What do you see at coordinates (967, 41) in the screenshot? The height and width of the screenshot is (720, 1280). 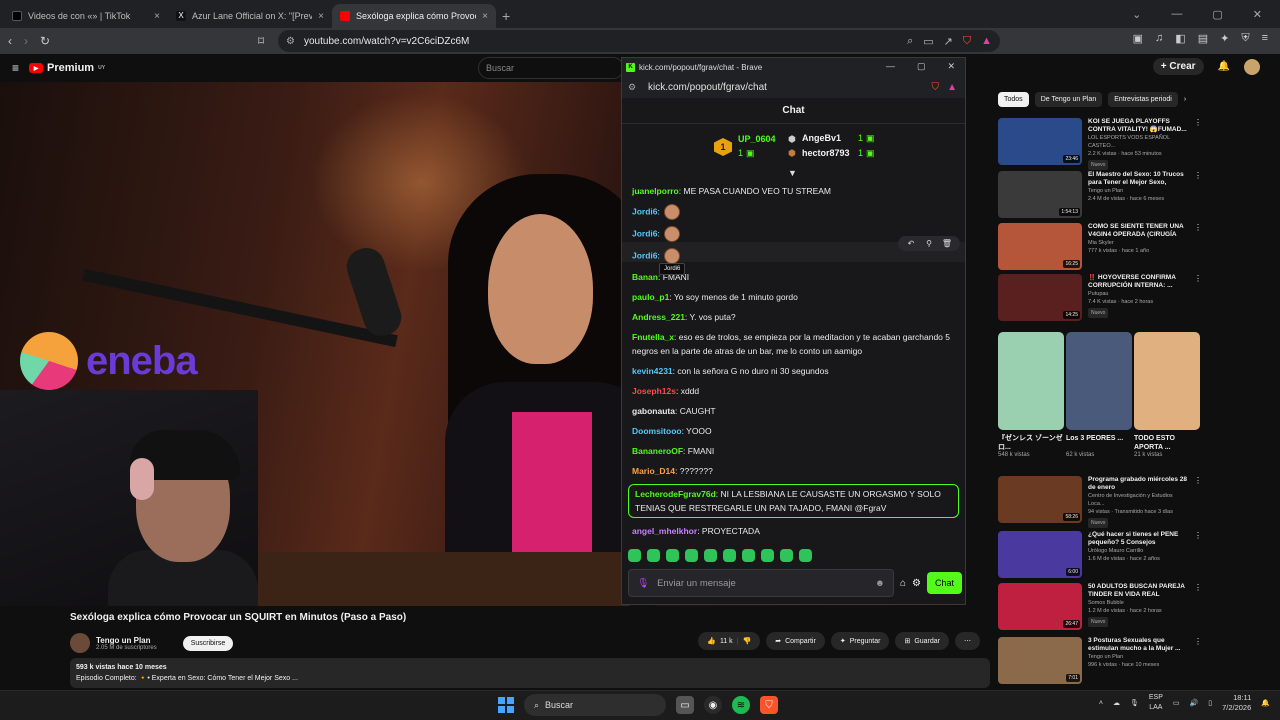 I see `brave-shields-icon: ⛉` at bounding box center [967, 41].